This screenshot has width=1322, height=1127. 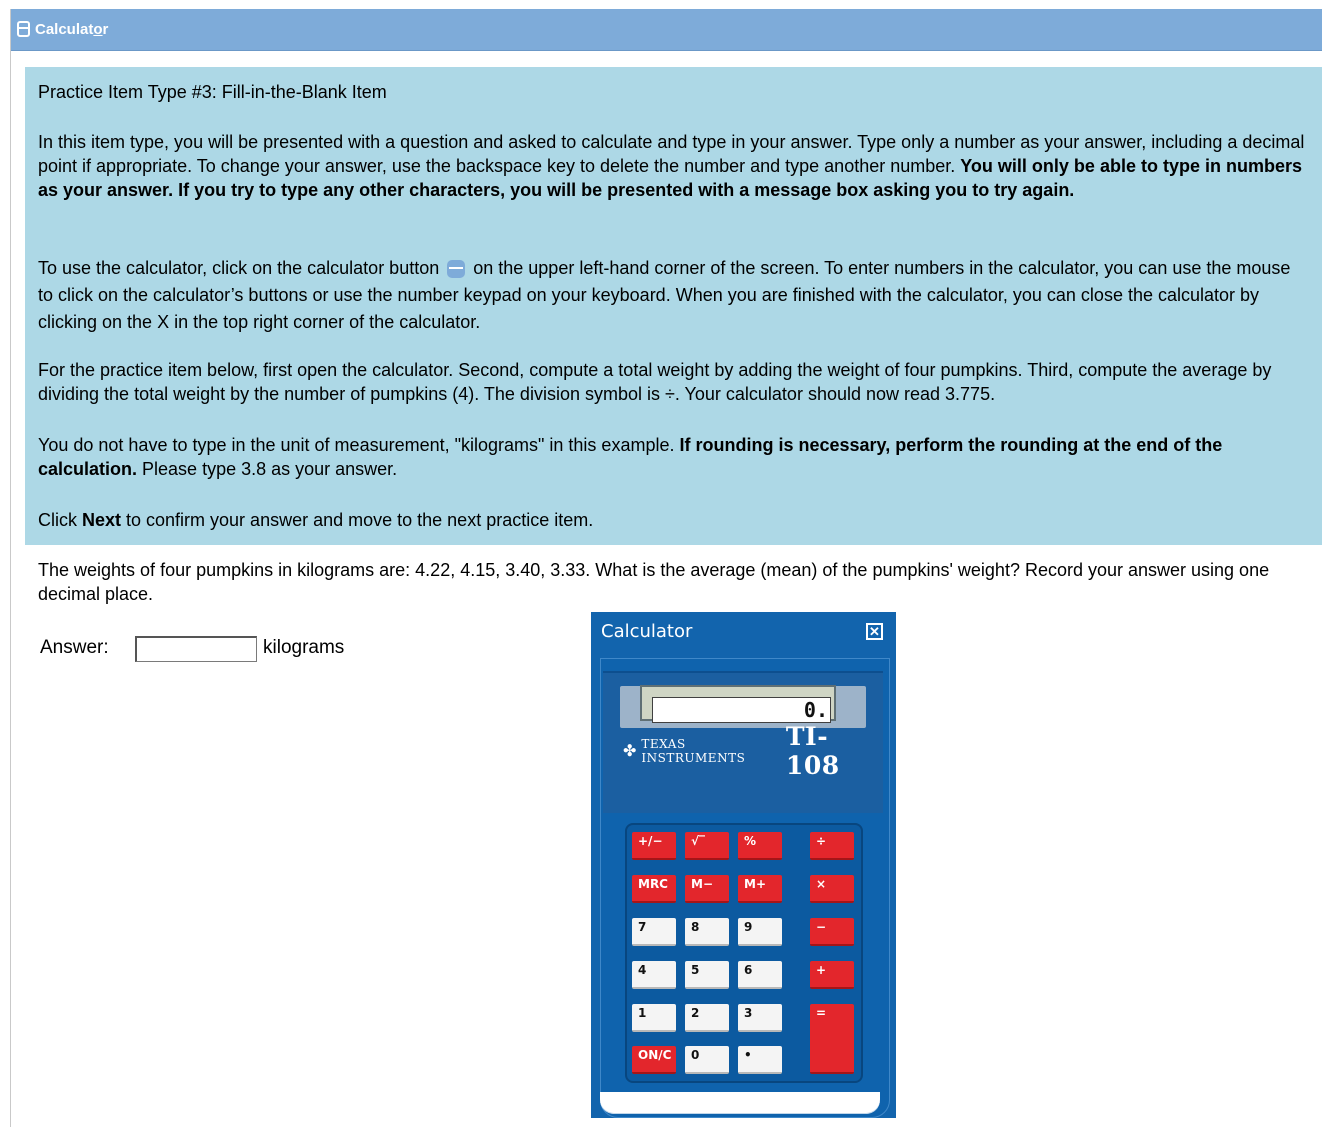 I want to click on key-equals: =, so click(x=832, y=1039).